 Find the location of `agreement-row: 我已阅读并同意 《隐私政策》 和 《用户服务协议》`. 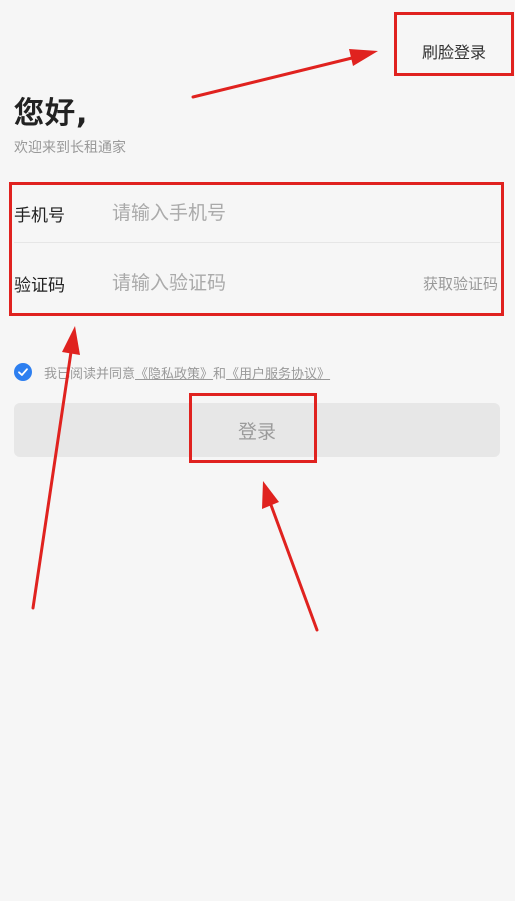

agreement-row: 我已阅读并同意 《隐私政策》 和 《用户服务协议》 is located at coordinates (172, 372).